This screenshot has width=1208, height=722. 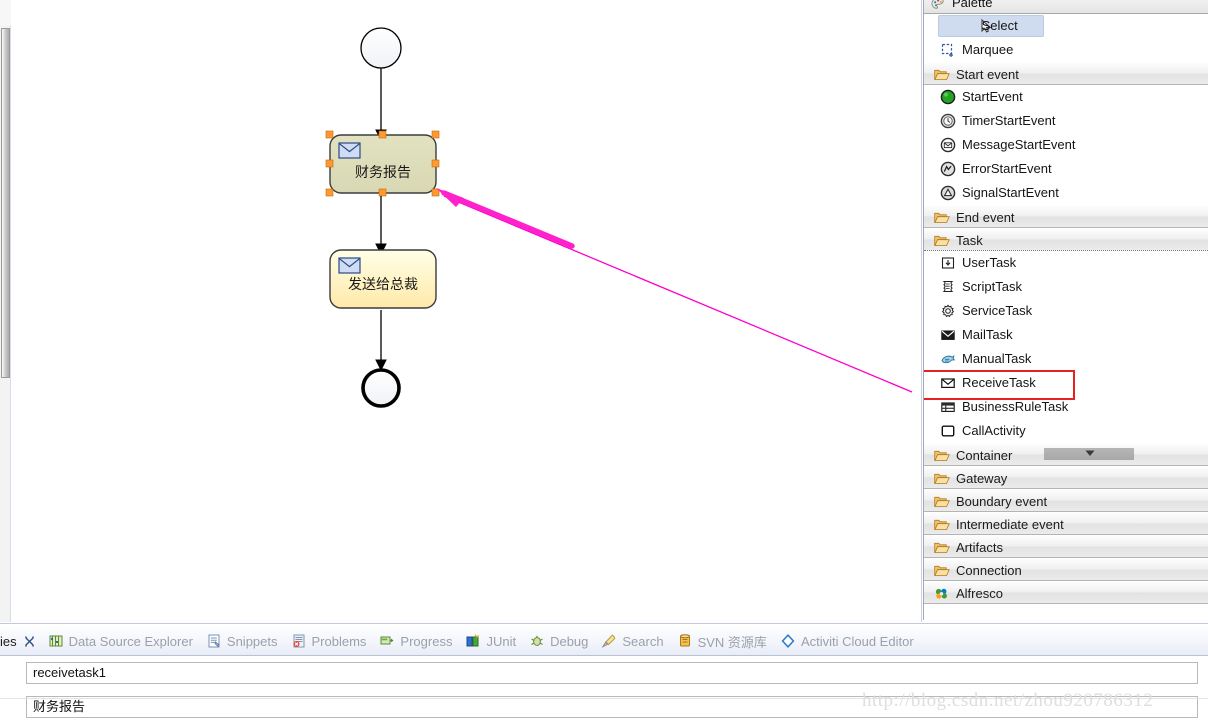 What do you see at coordinates (1089, 454) in the screenshot?
I see `palette-scroll-down-button` at bounding box center [1089, 454].